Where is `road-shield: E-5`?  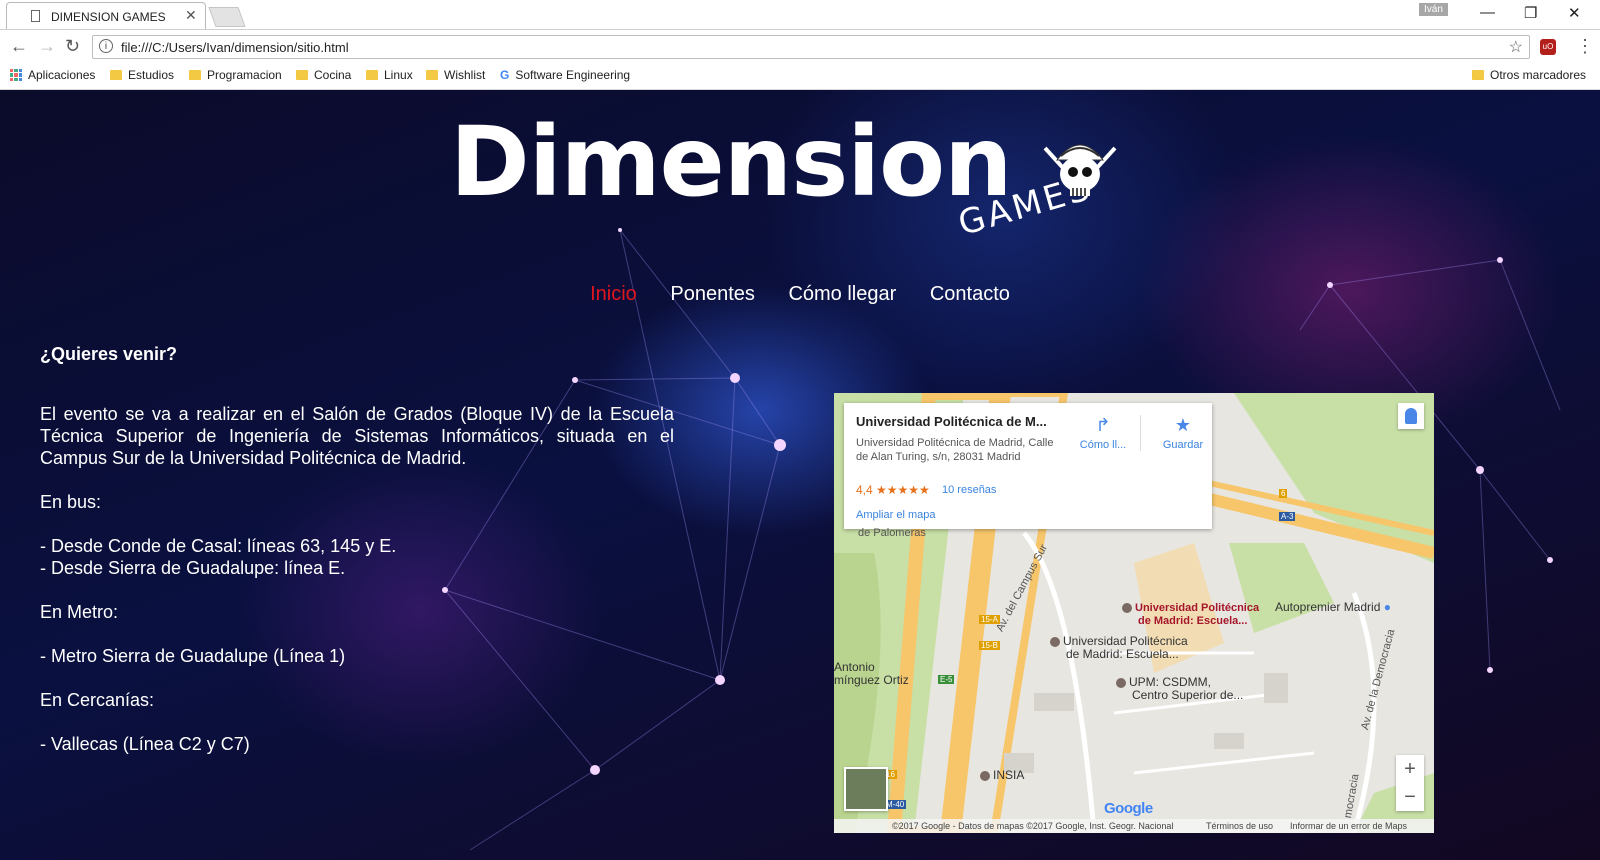
road-shield: E-5 is located at coordinates (946, 679).